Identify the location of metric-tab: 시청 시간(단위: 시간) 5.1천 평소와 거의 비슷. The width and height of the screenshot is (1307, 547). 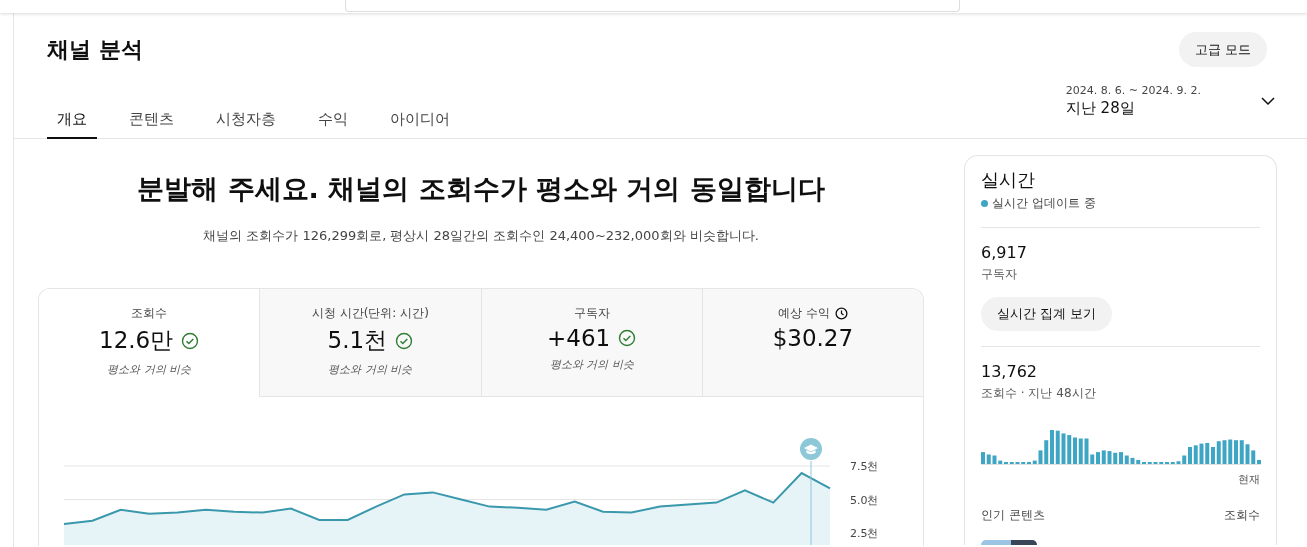
(370, 343).